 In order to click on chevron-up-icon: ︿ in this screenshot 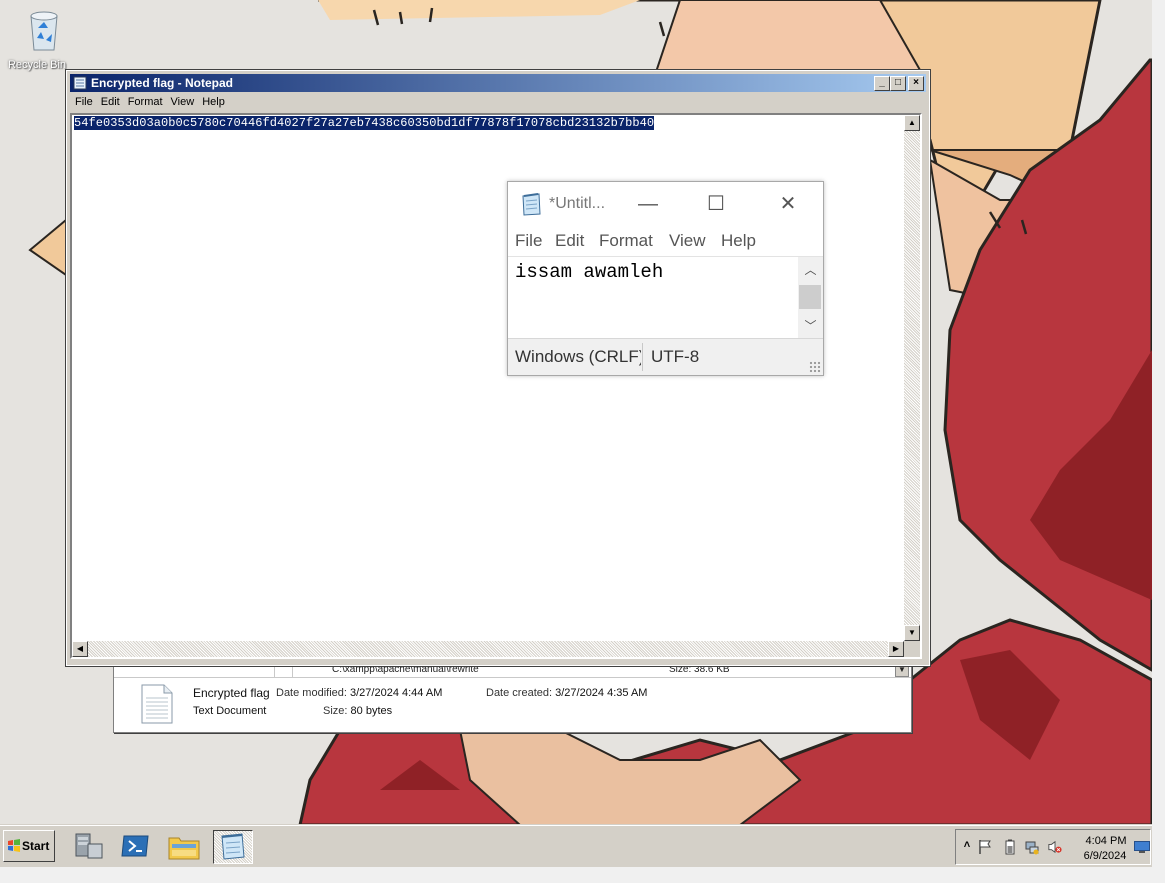, I will do `click(810, 271)`.